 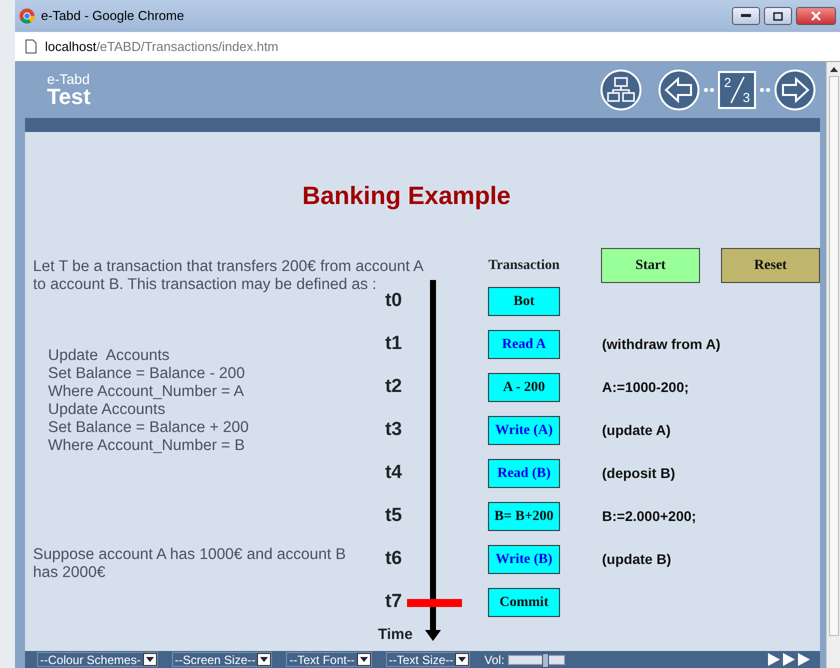 I want to click on dropdown: --Screen Size--, so click(x=222, y=659).